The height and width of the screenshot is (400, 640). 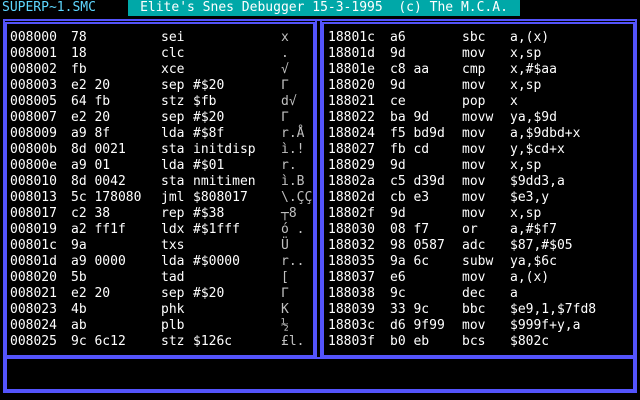 I want to click on disassembly-row: 188032 98 0587 adc $87,#$05, so click(x=478, y=246).